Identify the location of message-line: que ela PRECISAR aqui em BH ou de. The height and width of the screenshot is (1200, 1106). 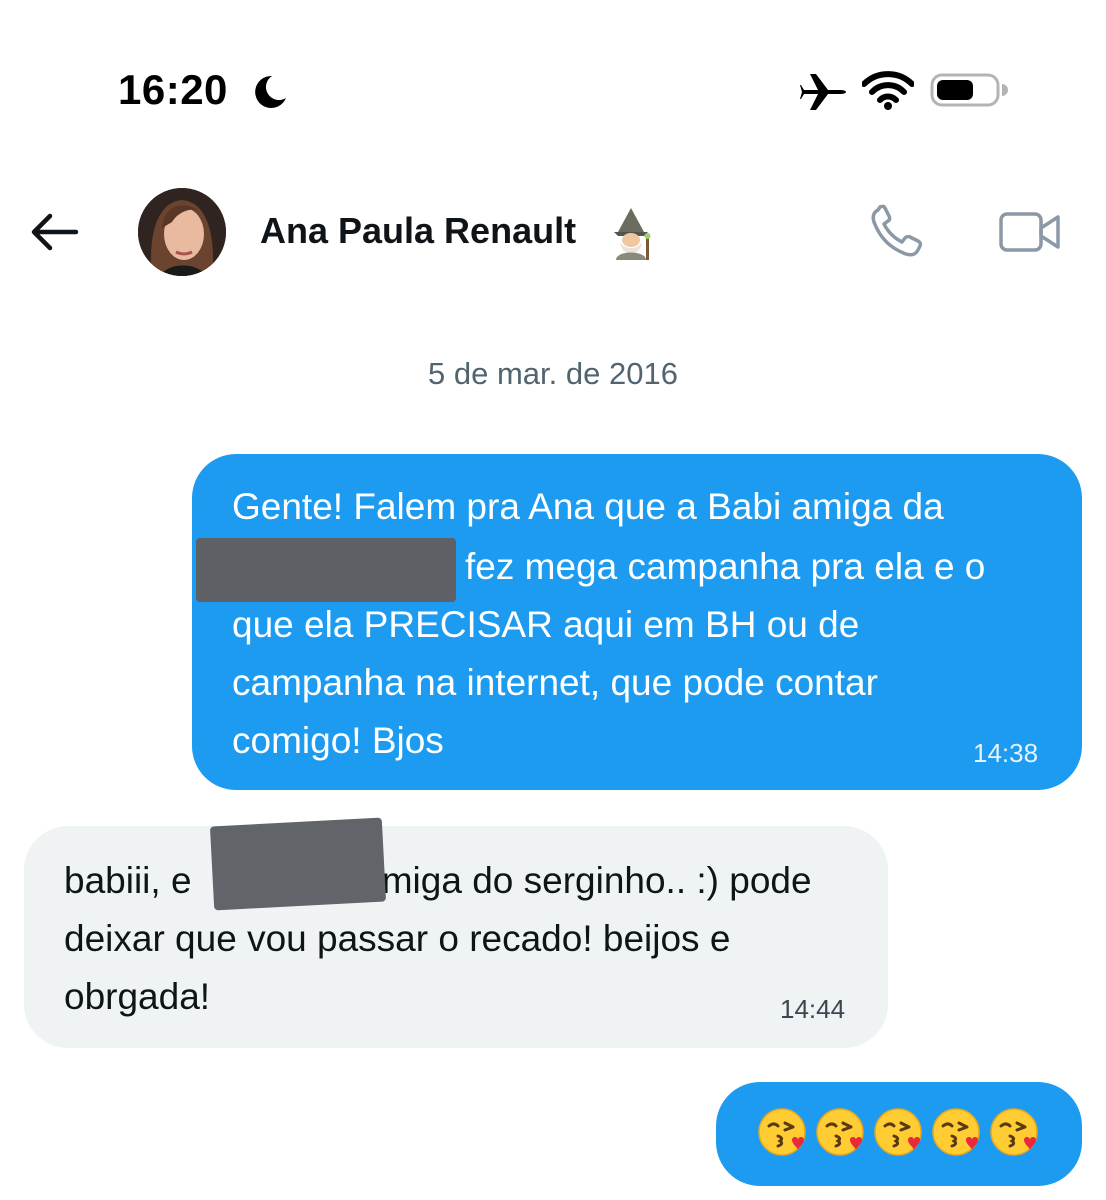
(546, 624).